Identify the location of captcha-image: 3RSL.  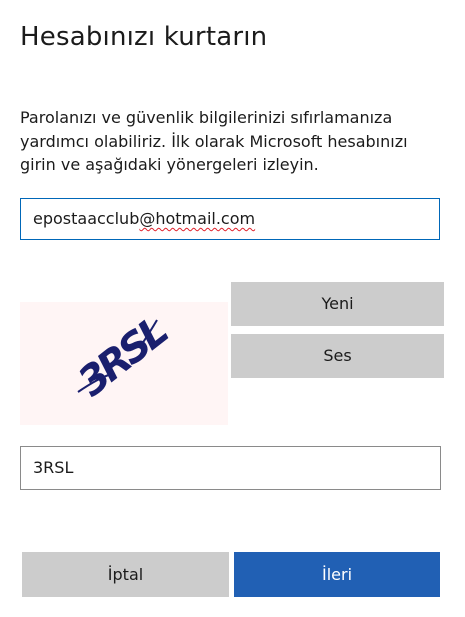
(124, 363).